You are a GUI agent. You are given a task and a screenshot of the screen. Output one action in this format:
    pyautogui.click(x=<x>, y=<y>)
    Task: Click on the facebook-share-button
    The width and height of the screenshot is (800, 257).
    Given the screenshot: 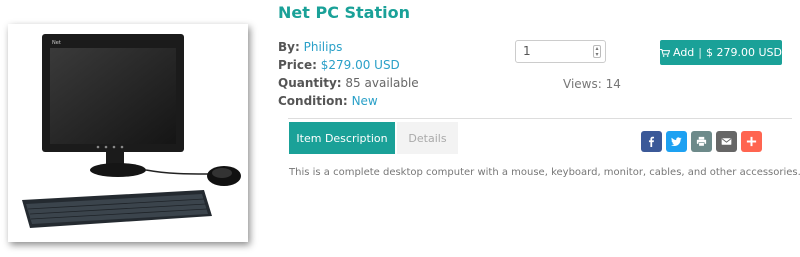 What is the action you would take?
    pyautogui.click(x=651, y=141)
    